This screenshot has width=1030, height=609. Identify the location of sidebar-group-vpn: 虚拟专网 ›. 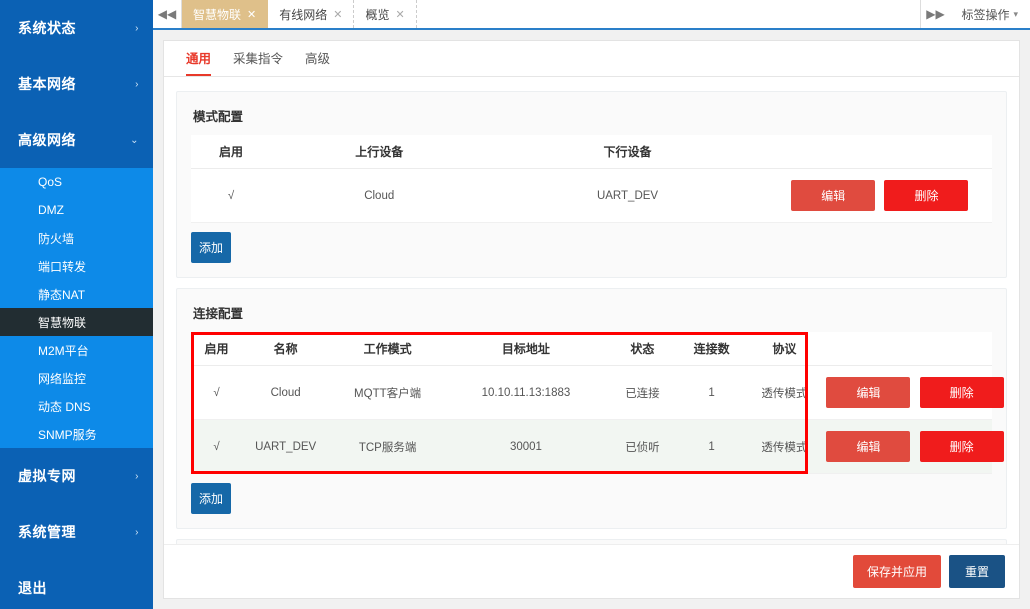
(76, 476).